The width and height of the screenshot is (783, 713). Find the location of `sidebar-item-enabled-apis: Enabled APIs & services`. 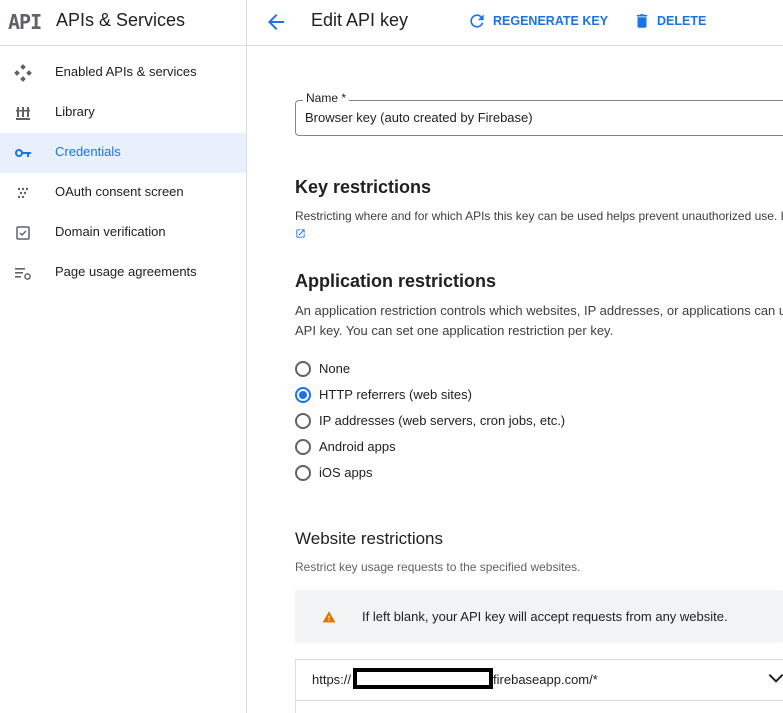

sidebar-item-enabled-apis: Enabled APIs & services is located at coordinates (123, 73).